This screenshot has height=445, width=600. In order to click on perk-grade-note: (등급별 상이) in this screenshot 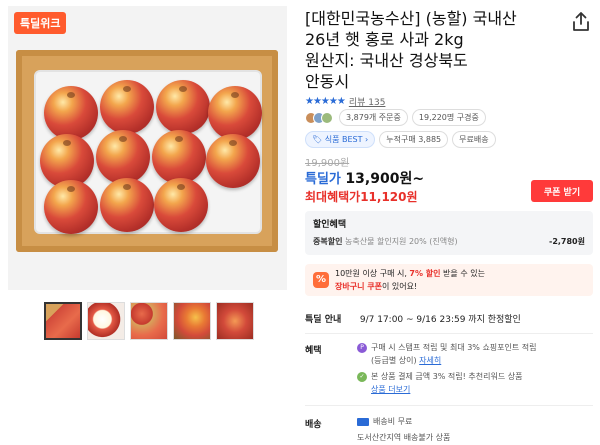, I will do `click(395, 360)`.